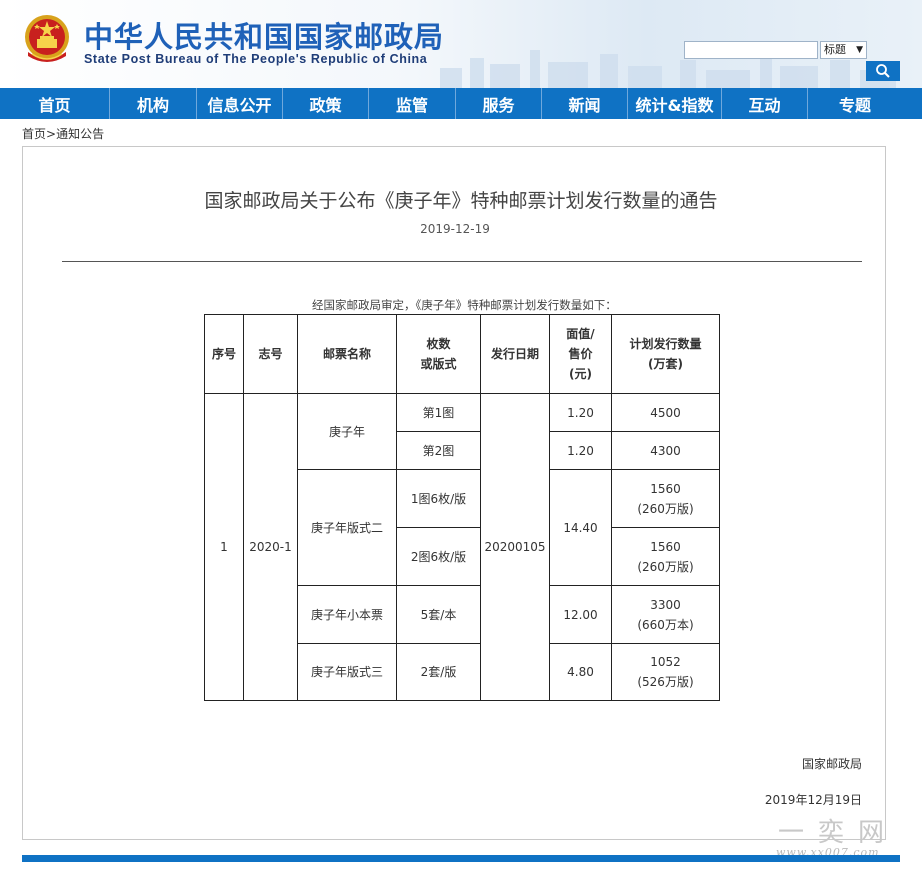 The height and width of the screenshot is (869, 922). What do you see at coordinates (347, 672) in the screenshot?
I see `cell-stamp-name: 庚子年版式三` at bounding box center [347, 672].